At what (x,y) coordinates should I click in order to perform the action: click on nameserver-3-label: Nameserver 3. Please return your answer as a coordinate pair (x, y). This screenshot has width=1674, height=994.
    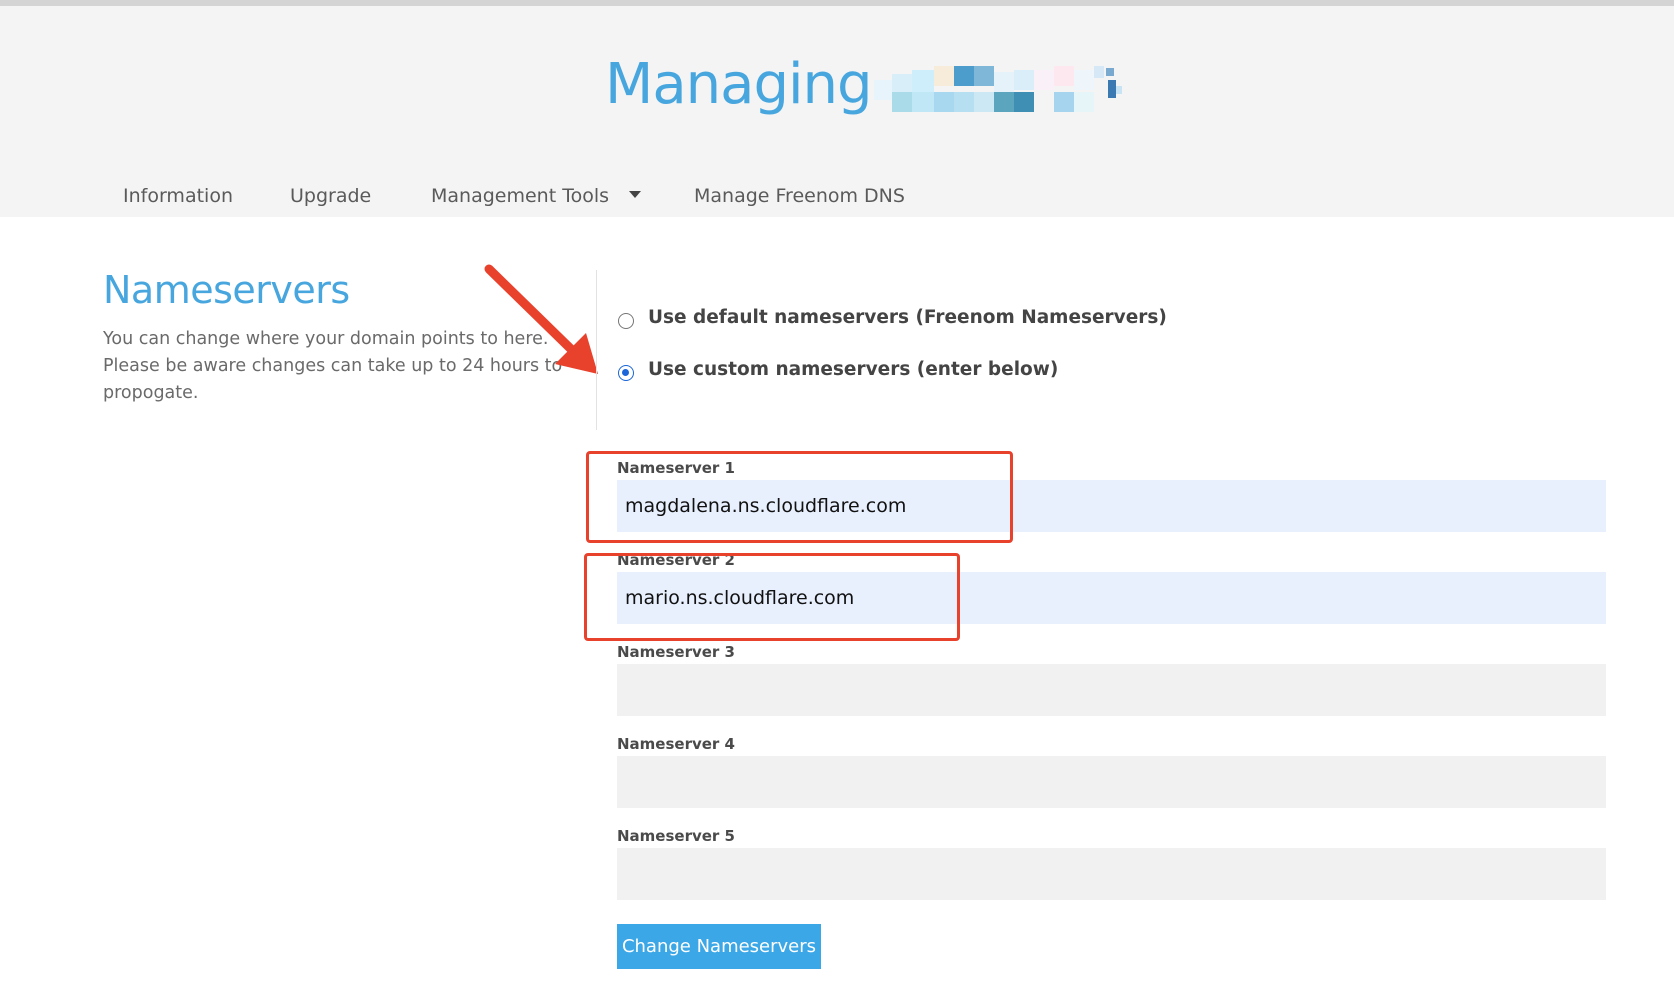
    Looking at the image, I should click on (676, 652).